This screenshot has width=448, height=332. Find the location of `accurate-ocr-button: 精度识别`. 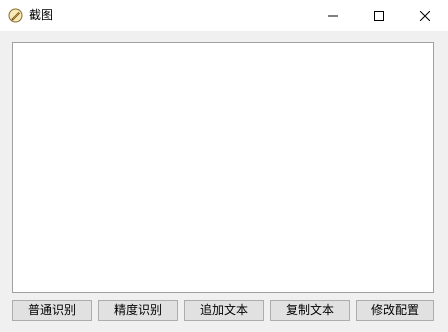

accurate-ocr-button: 精度识别 is located at coordinates (138, 310).